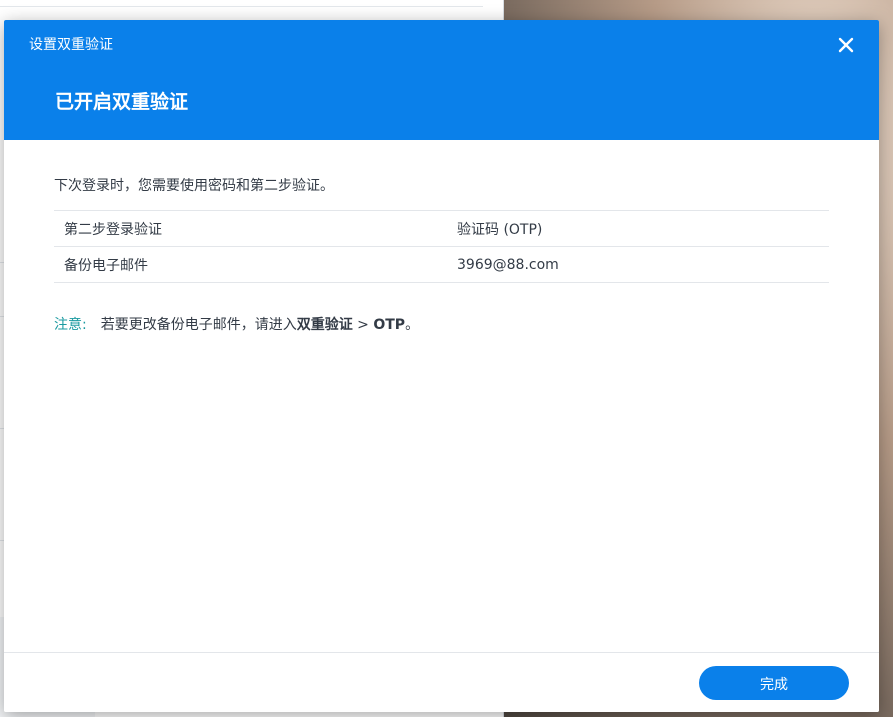 The width and height of the screenshot is (893, 717). I want to click on note-end: 。, so click(412, 325).